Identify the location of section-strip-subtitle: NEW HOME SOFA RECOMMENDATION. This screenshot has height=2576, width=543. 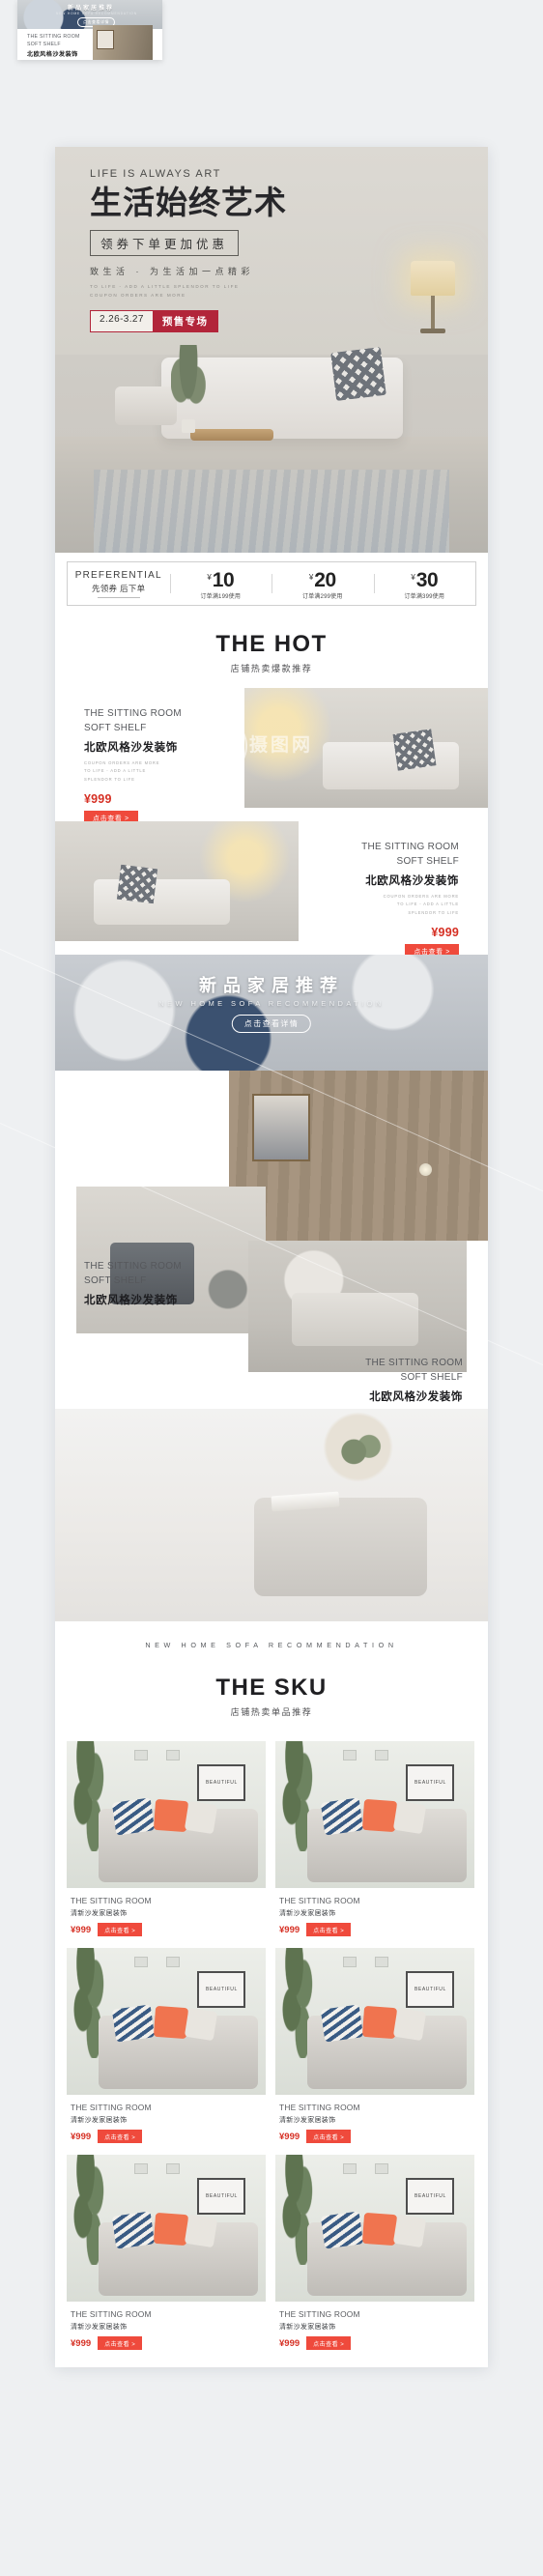
(271, 1645).